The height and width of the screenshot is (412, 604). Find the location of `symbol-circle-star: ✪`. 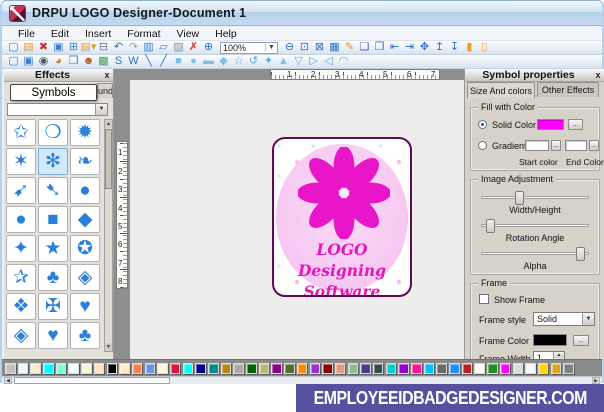

symbol-circle-star: ✪ is located at coordinates (85, 248).